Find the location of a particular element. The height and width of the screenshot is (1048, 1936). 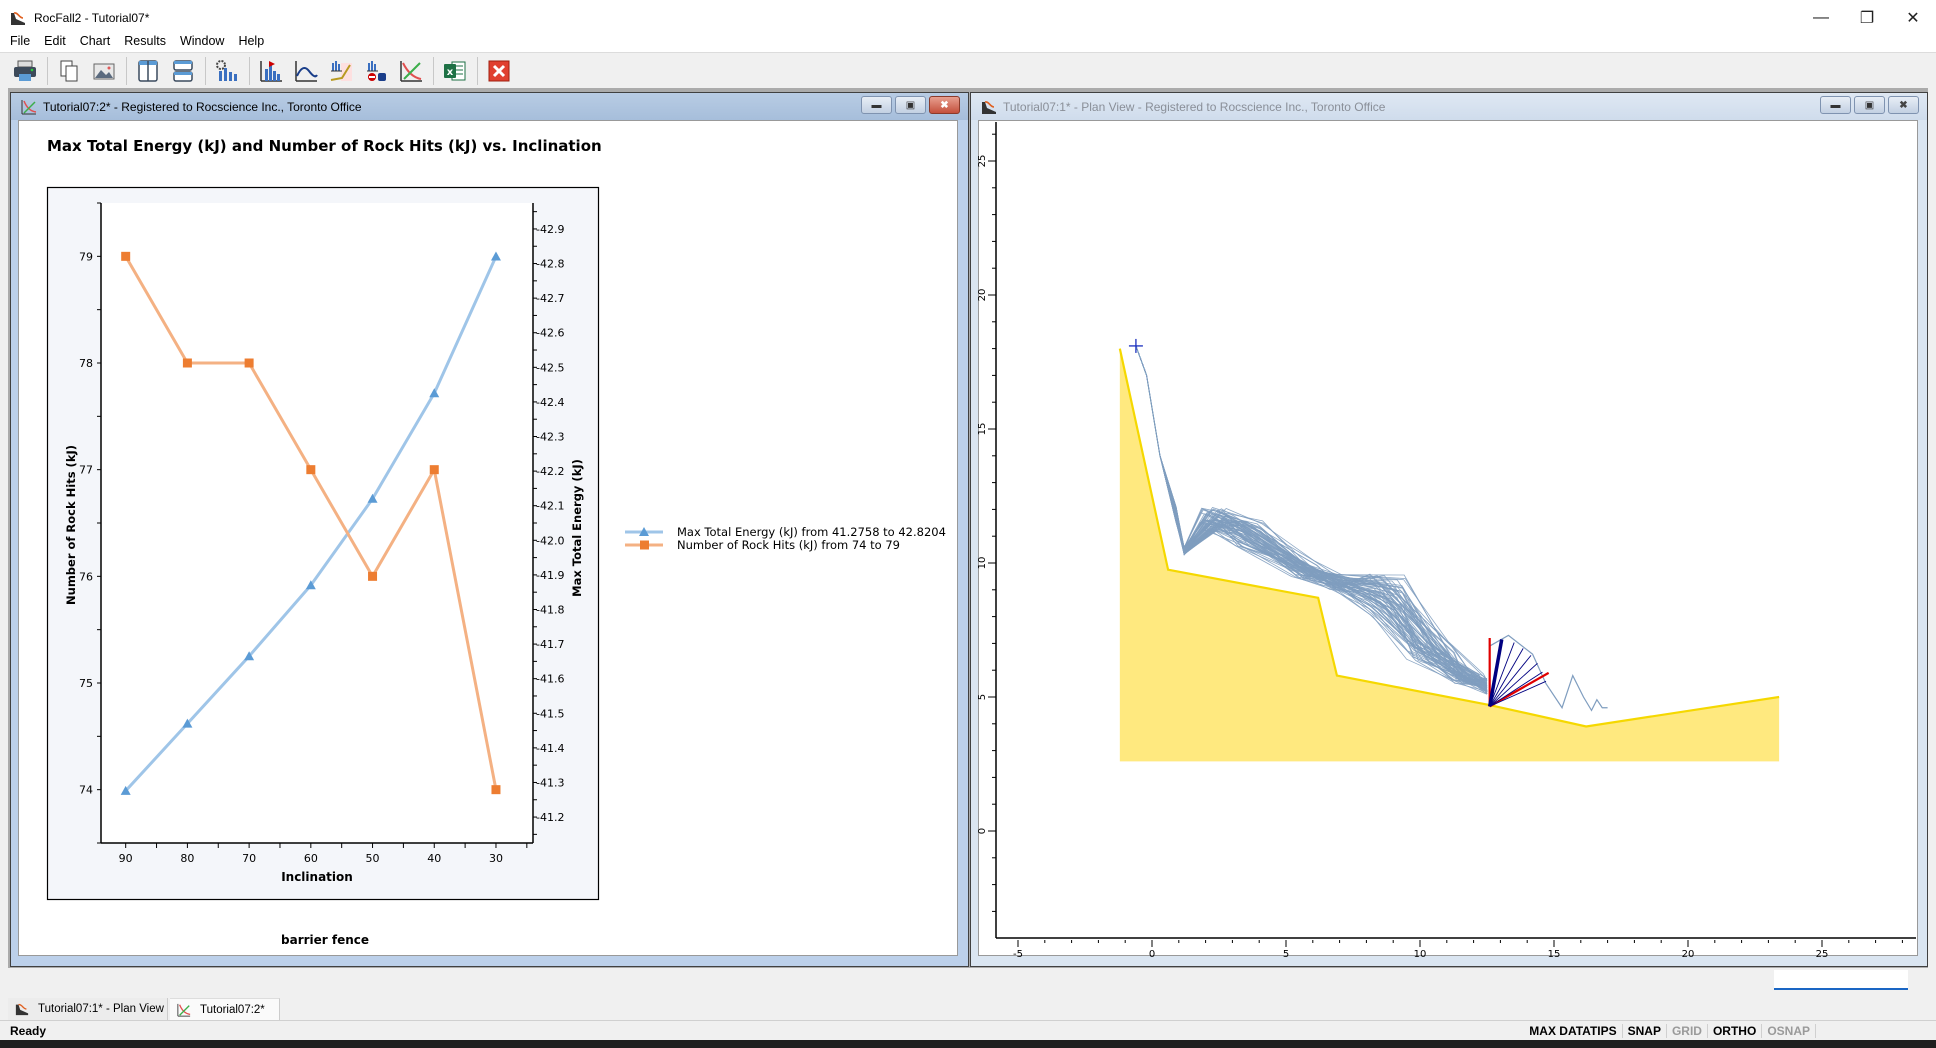

plan-view-minimize-button: ▬ is located at coordinates (1835, 105).